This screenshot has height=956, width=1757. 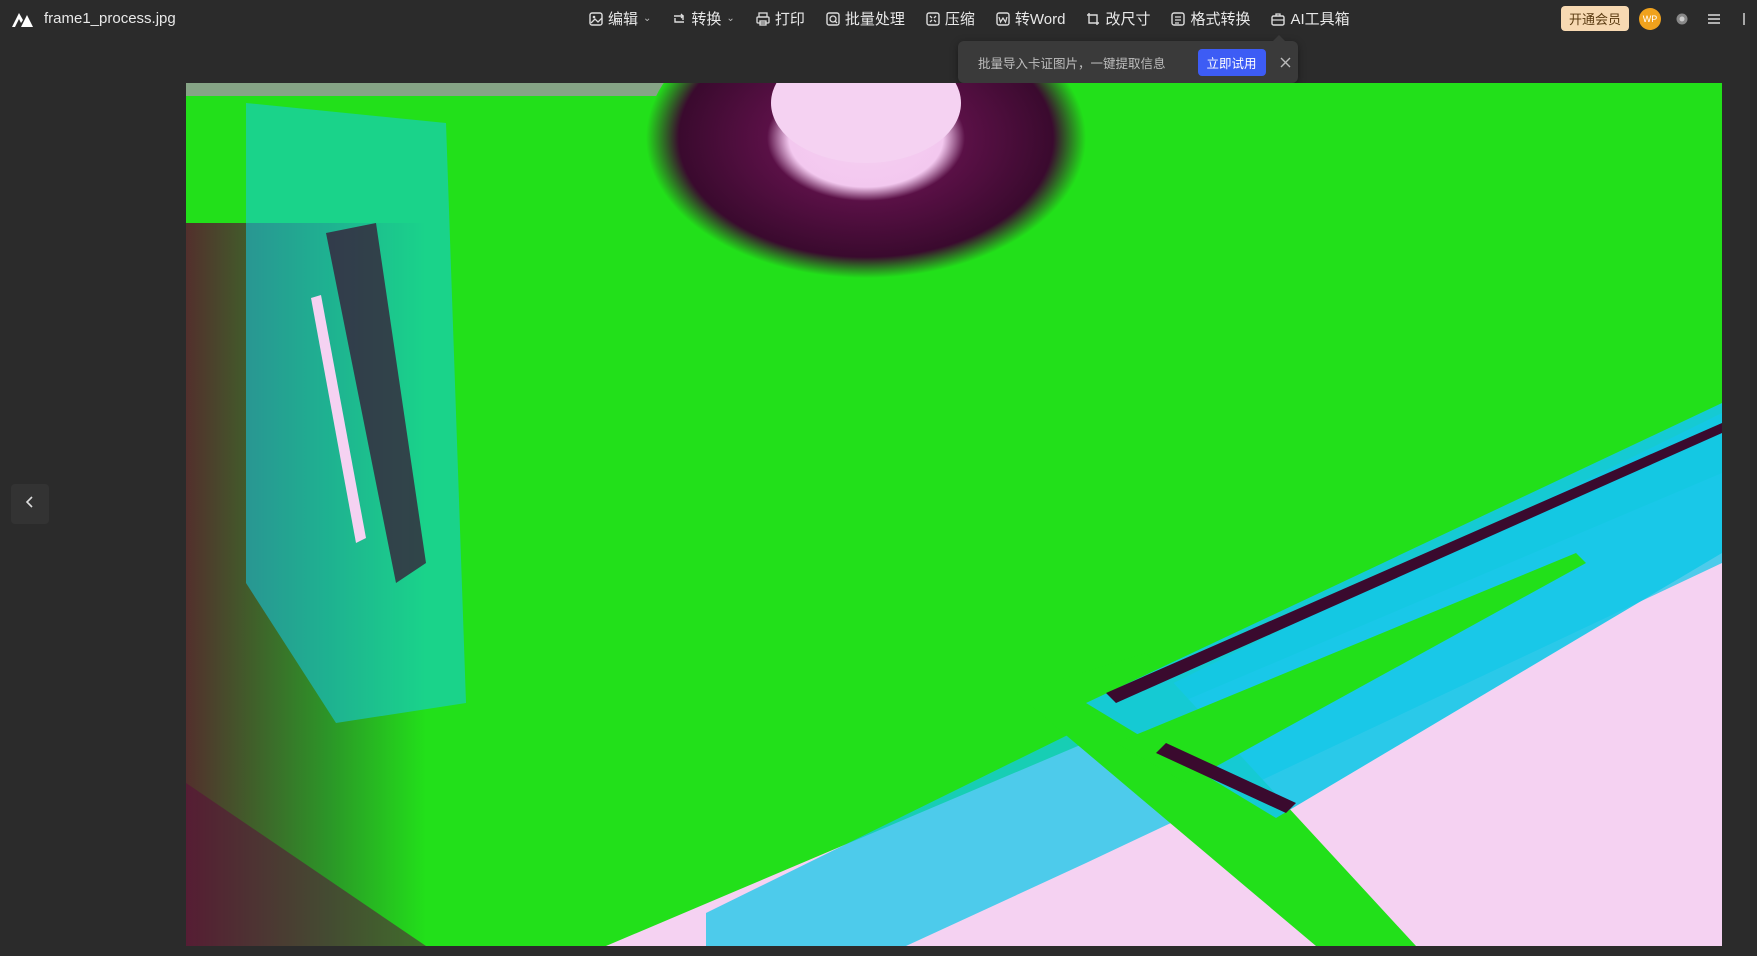 I want to click on print-label: 打印, so click(x=789, y=19).